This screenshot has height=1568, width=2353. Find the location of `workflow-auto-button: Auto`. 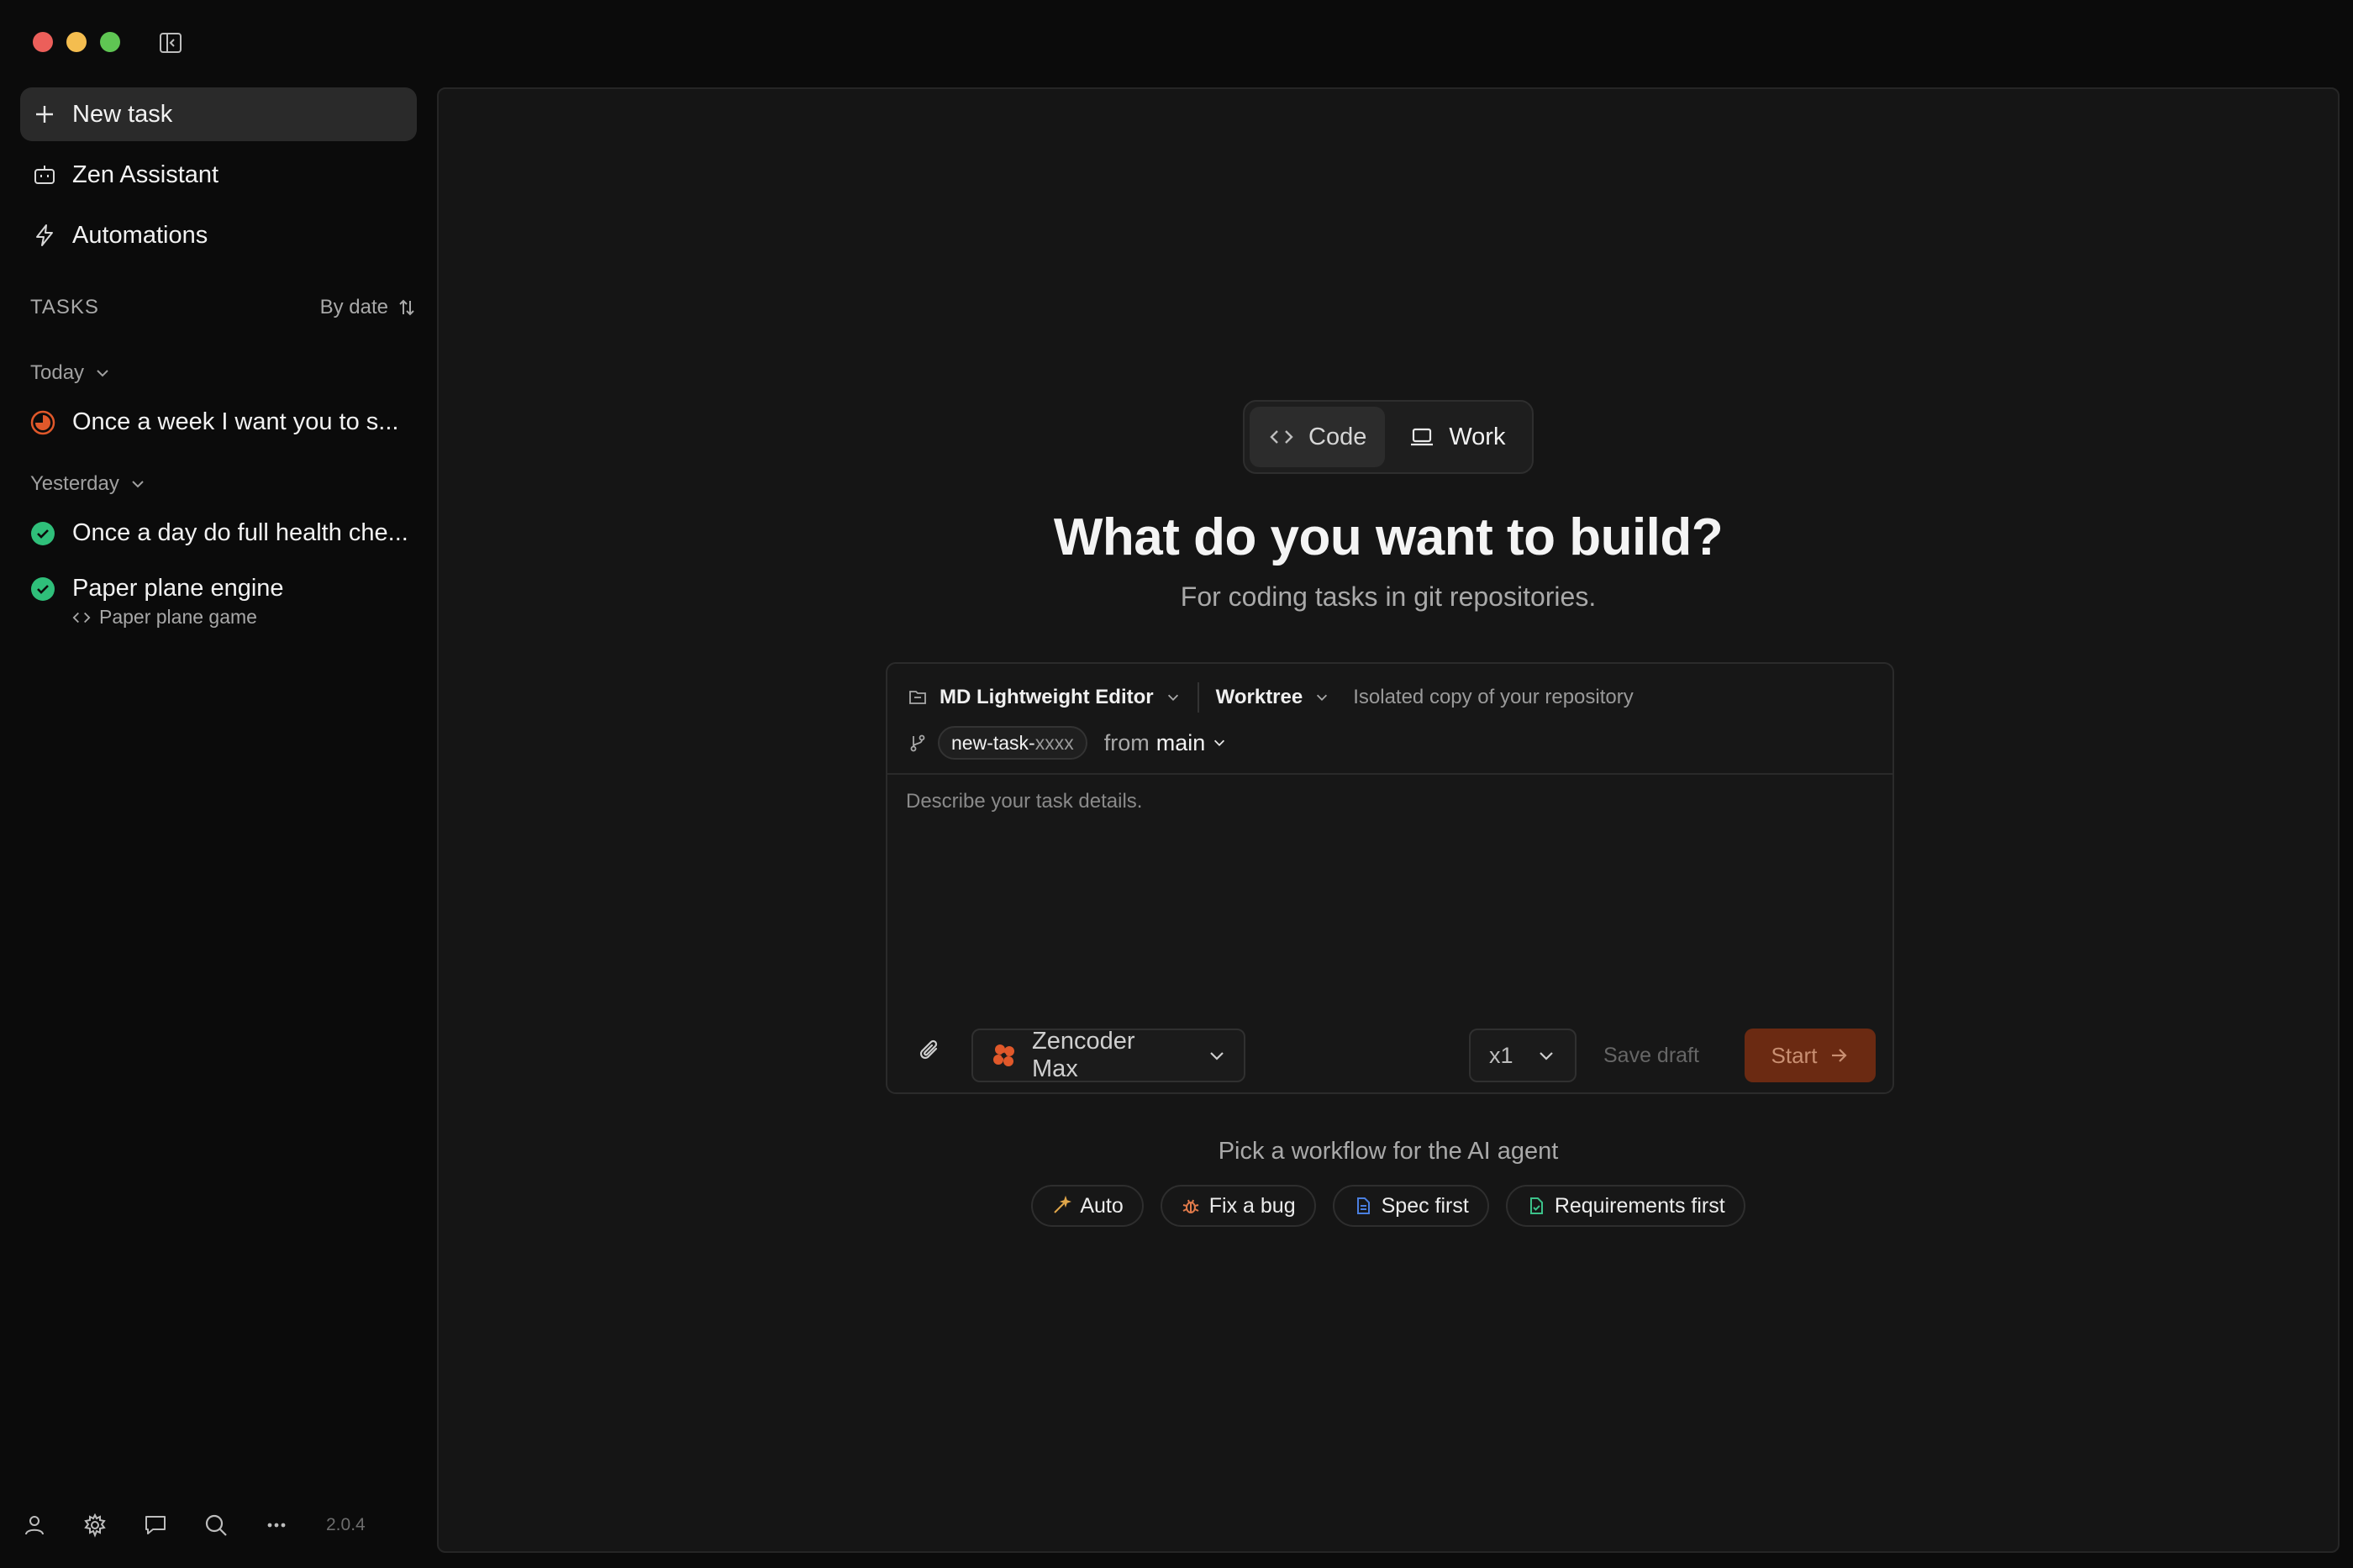

workflow-auto-button: Auto is located at coordinates (1087, 1206).